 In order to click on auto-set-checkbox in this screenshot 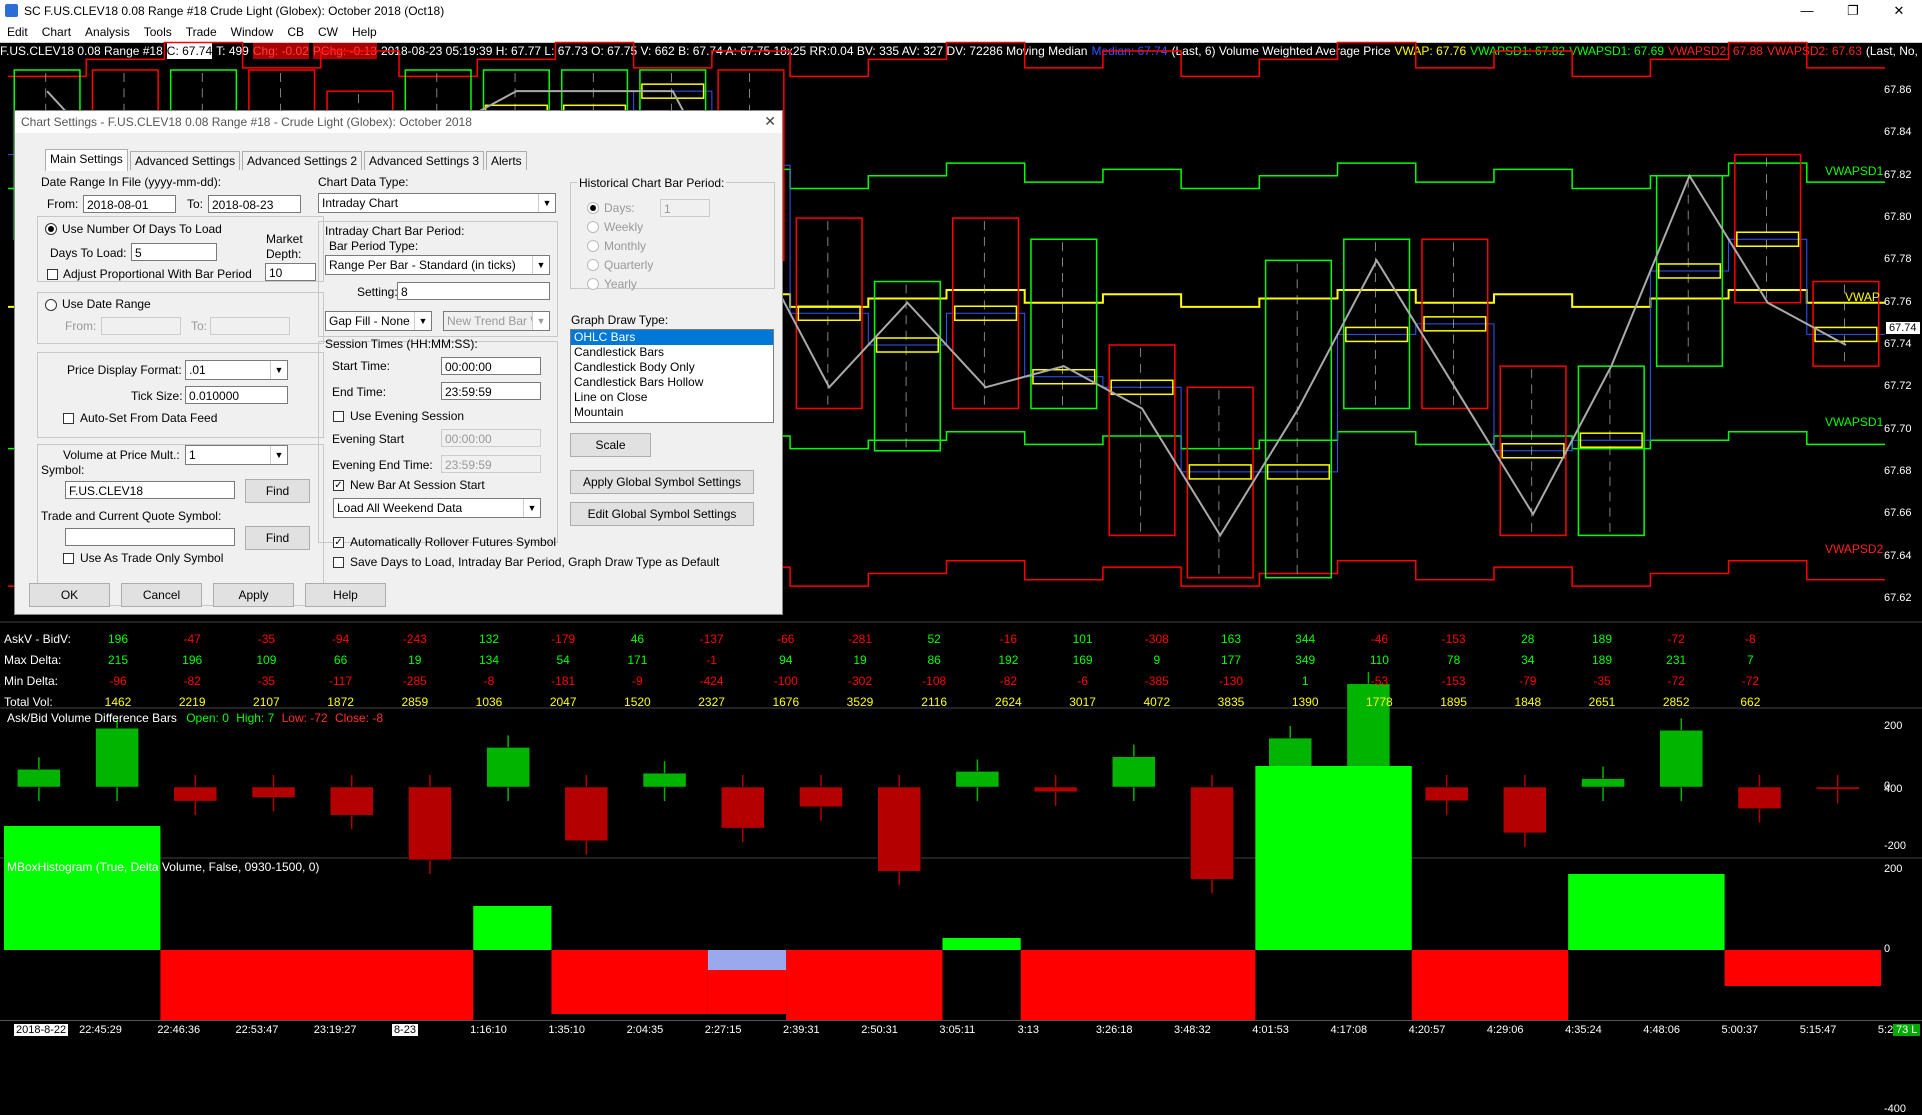, I will do `click(68, 418)`.